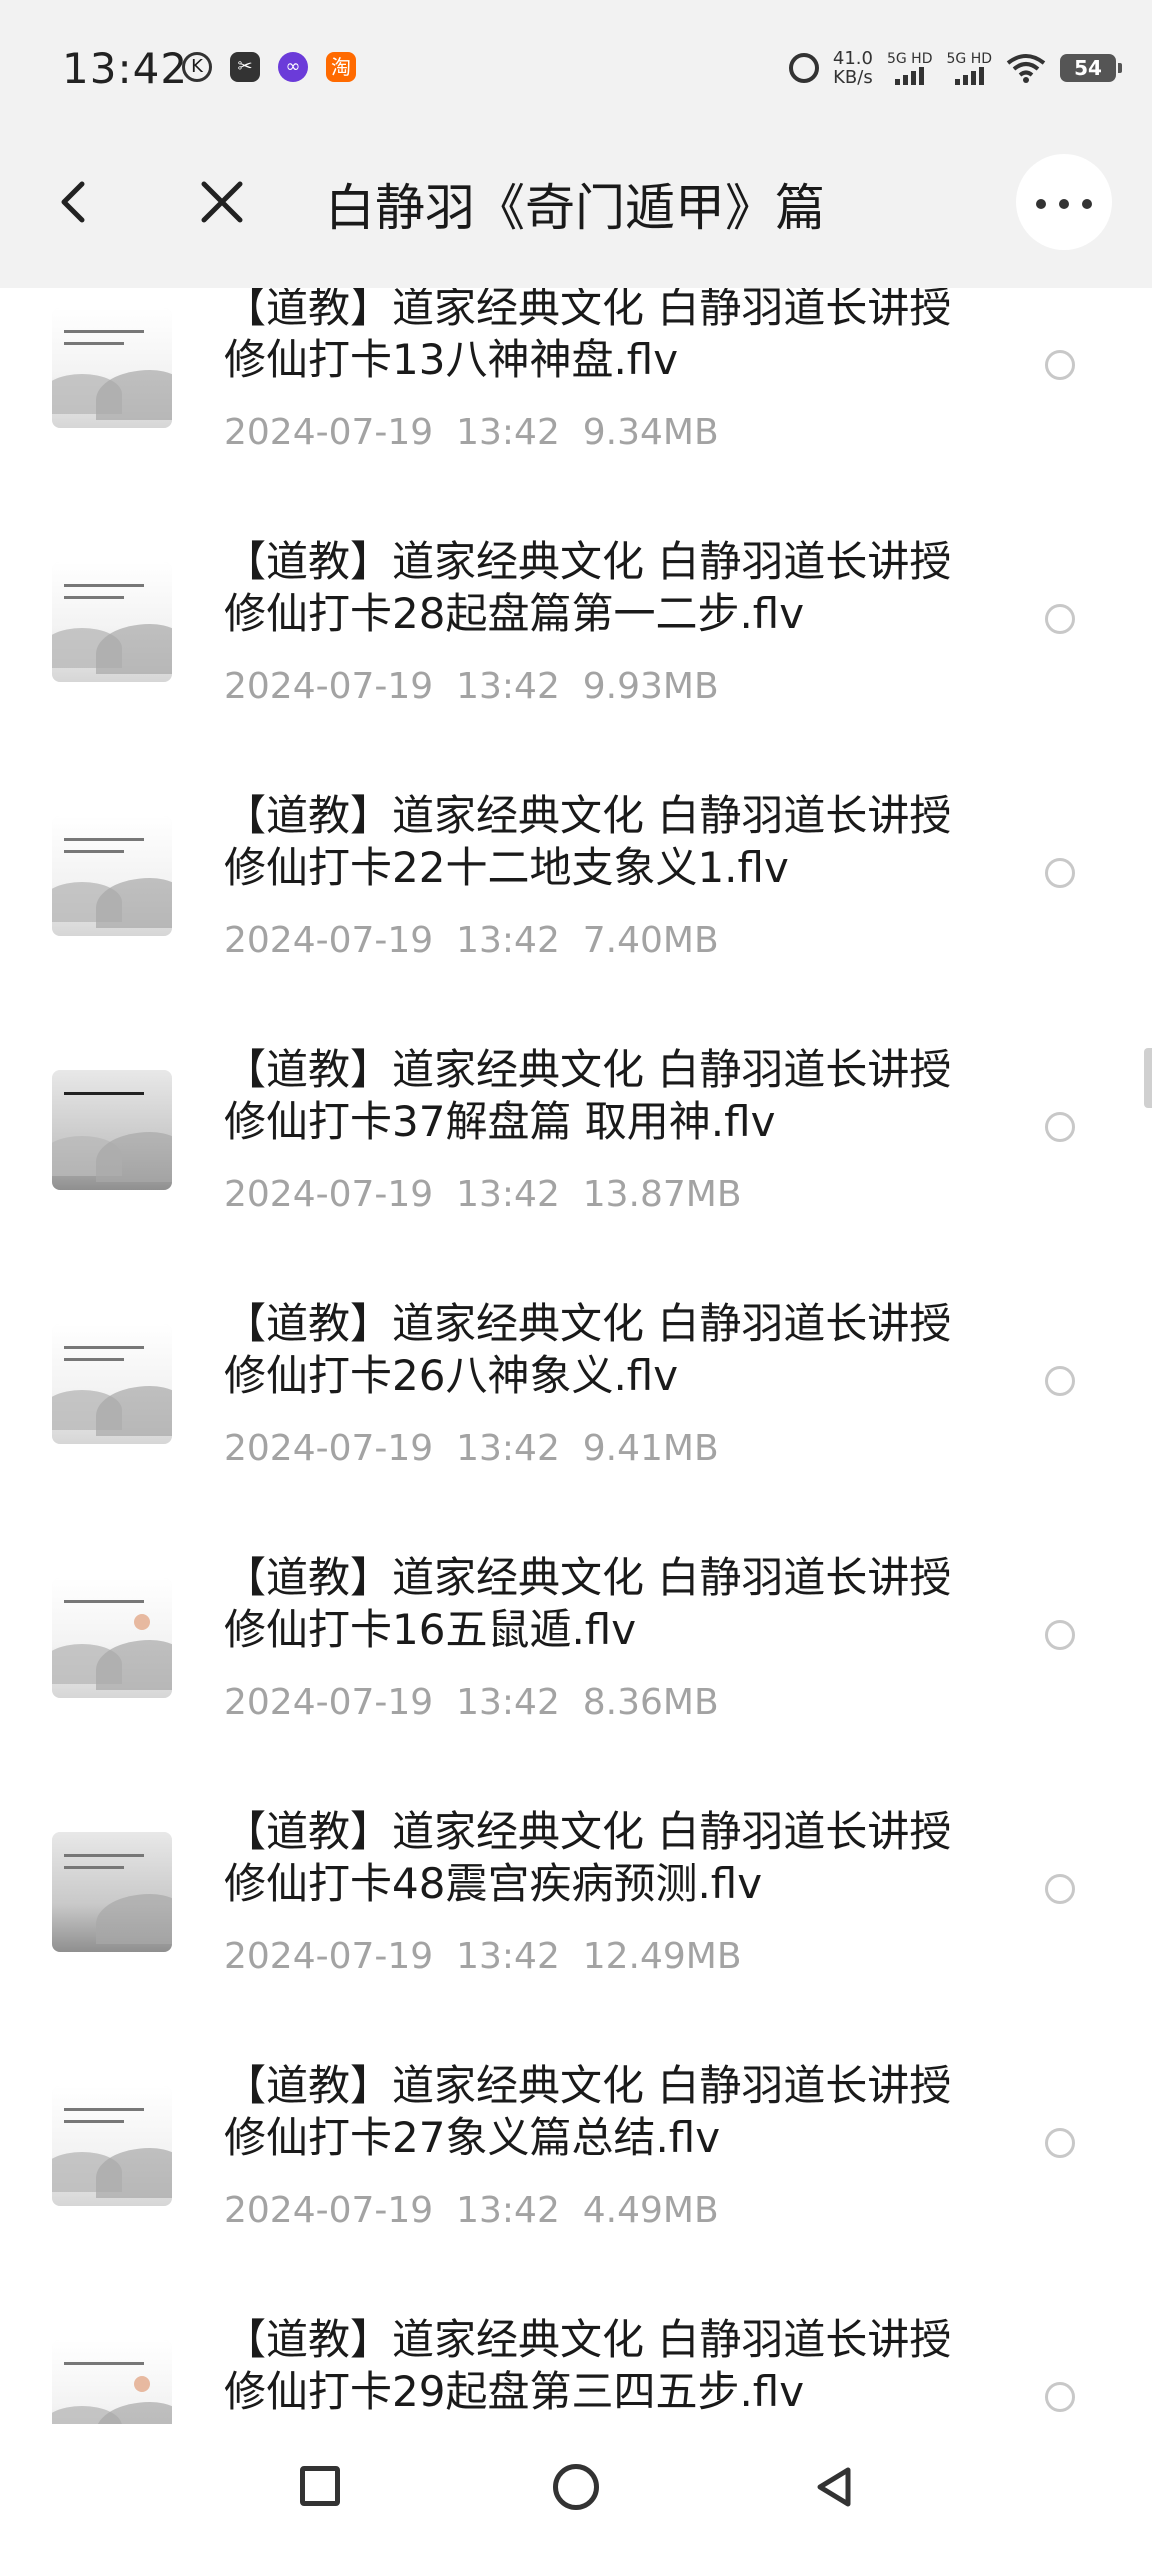 This screenshot has height=2560, width=1152. Describe the element at coordinates (588, 1857) in the screenshot. I see `file-name: 【道教】道家经典文化 白静羽道长讲授修仙打卡48震宫疾病预测.flv` at that location.